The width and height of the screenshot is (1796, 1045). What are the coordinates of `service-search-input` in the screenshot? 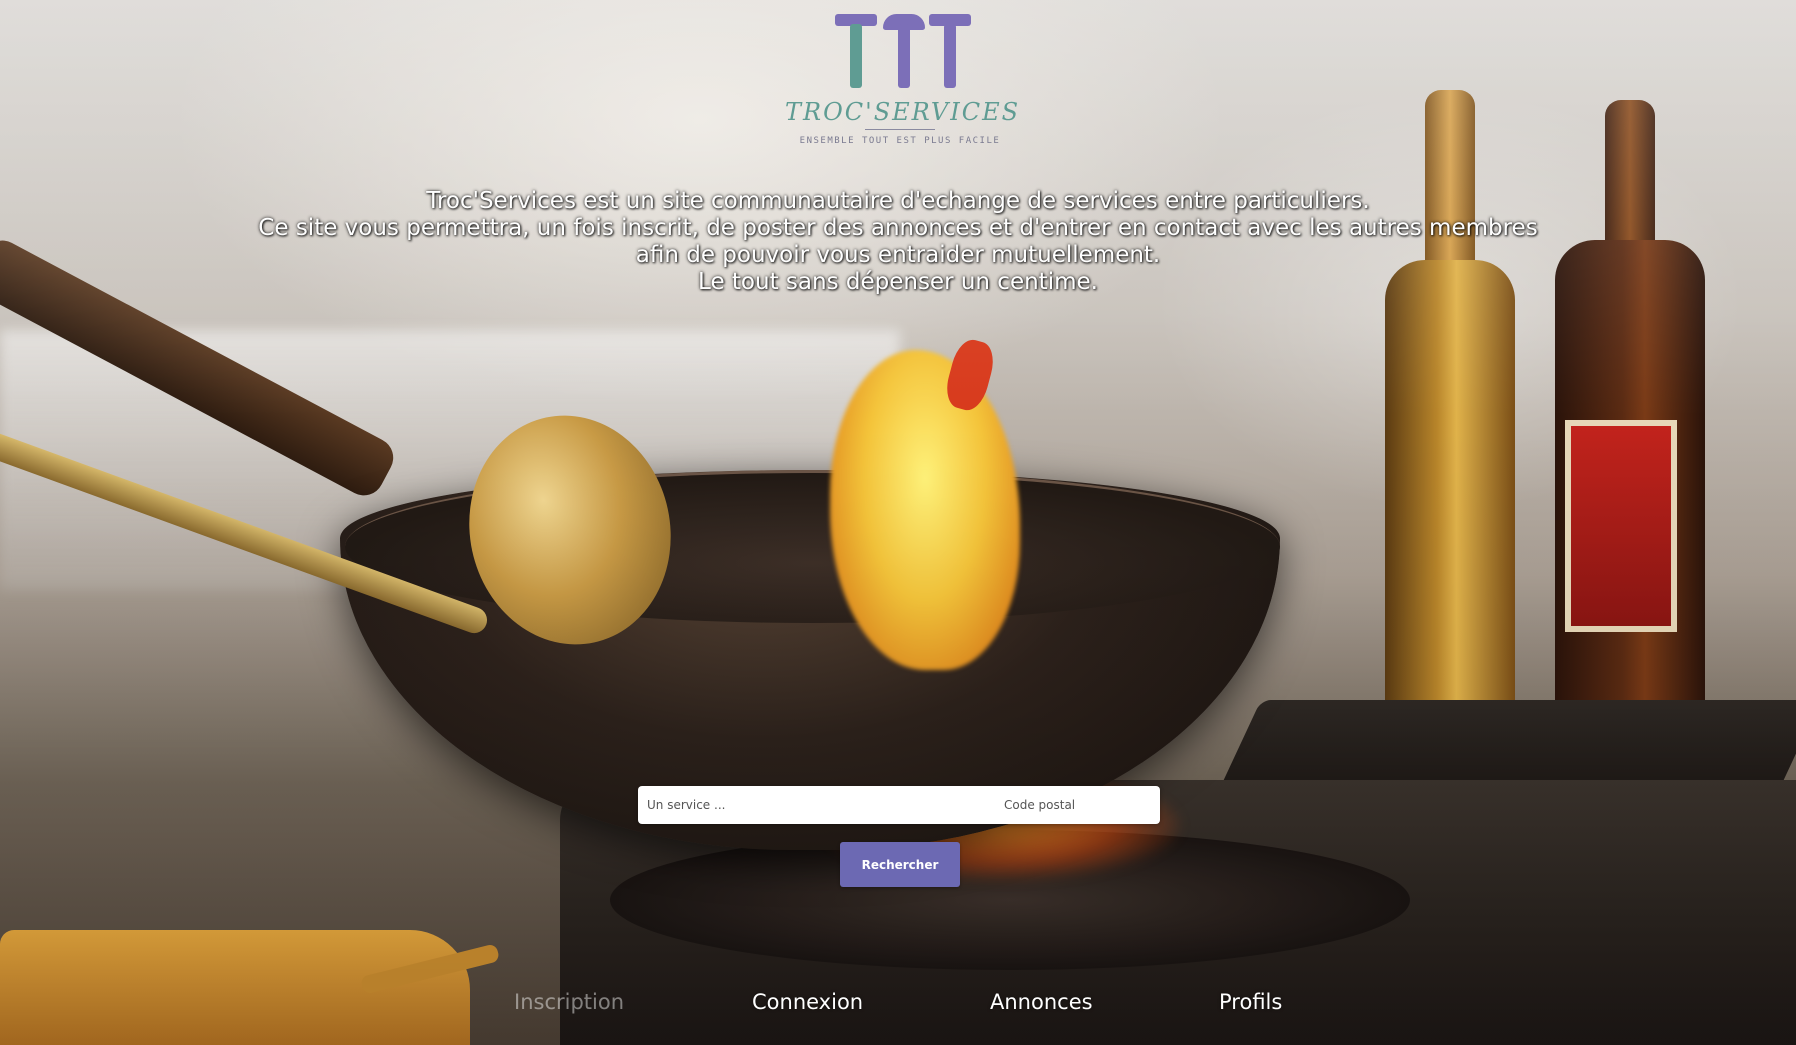 It's located at (821, 805).